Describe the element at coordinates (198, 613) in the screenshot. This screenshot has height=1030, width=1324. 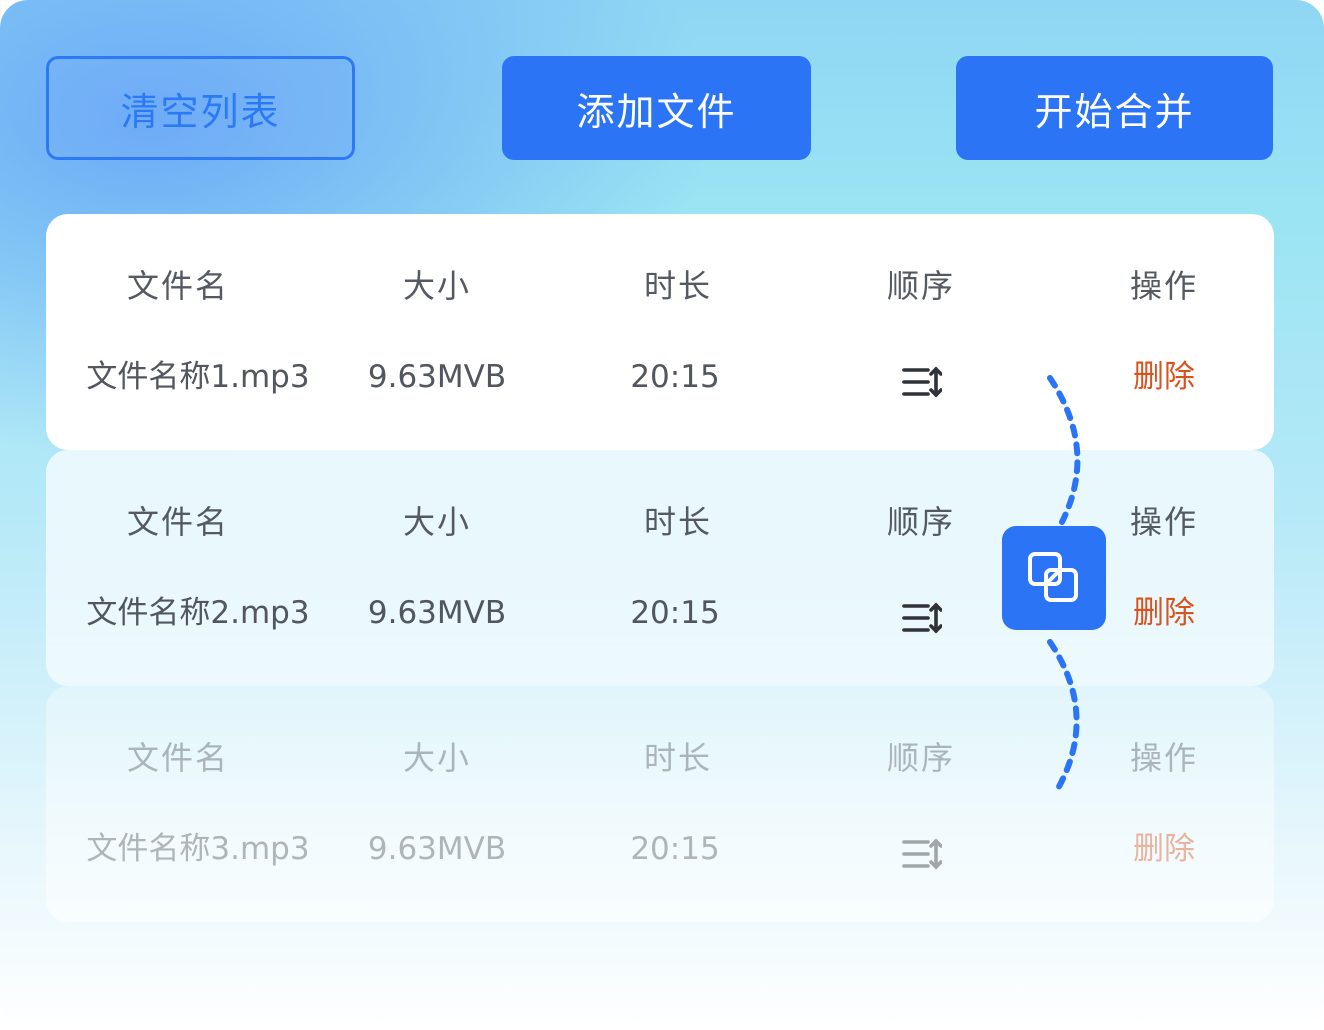
I see `file-name: 文件名称2.mp3` at that location.